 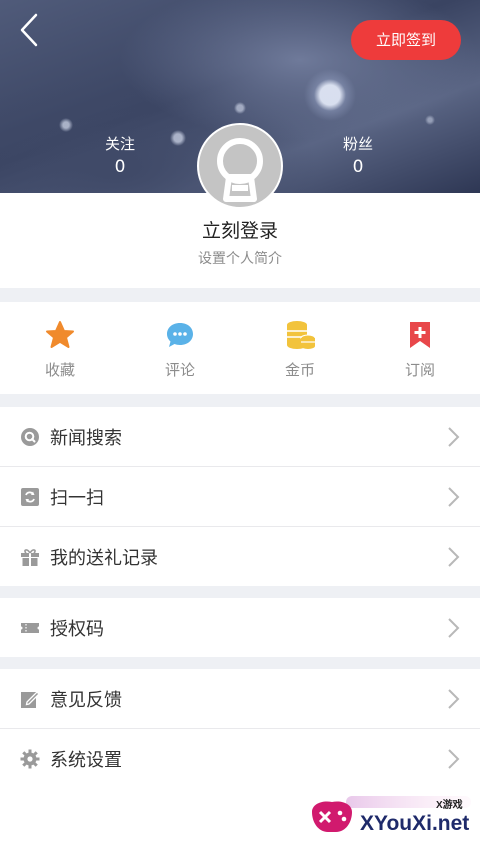 What do you see at coordinates (415, 823) in the screenshot?
I see `watermark-text: XYouXi.net` at bounding box center [415, 823].